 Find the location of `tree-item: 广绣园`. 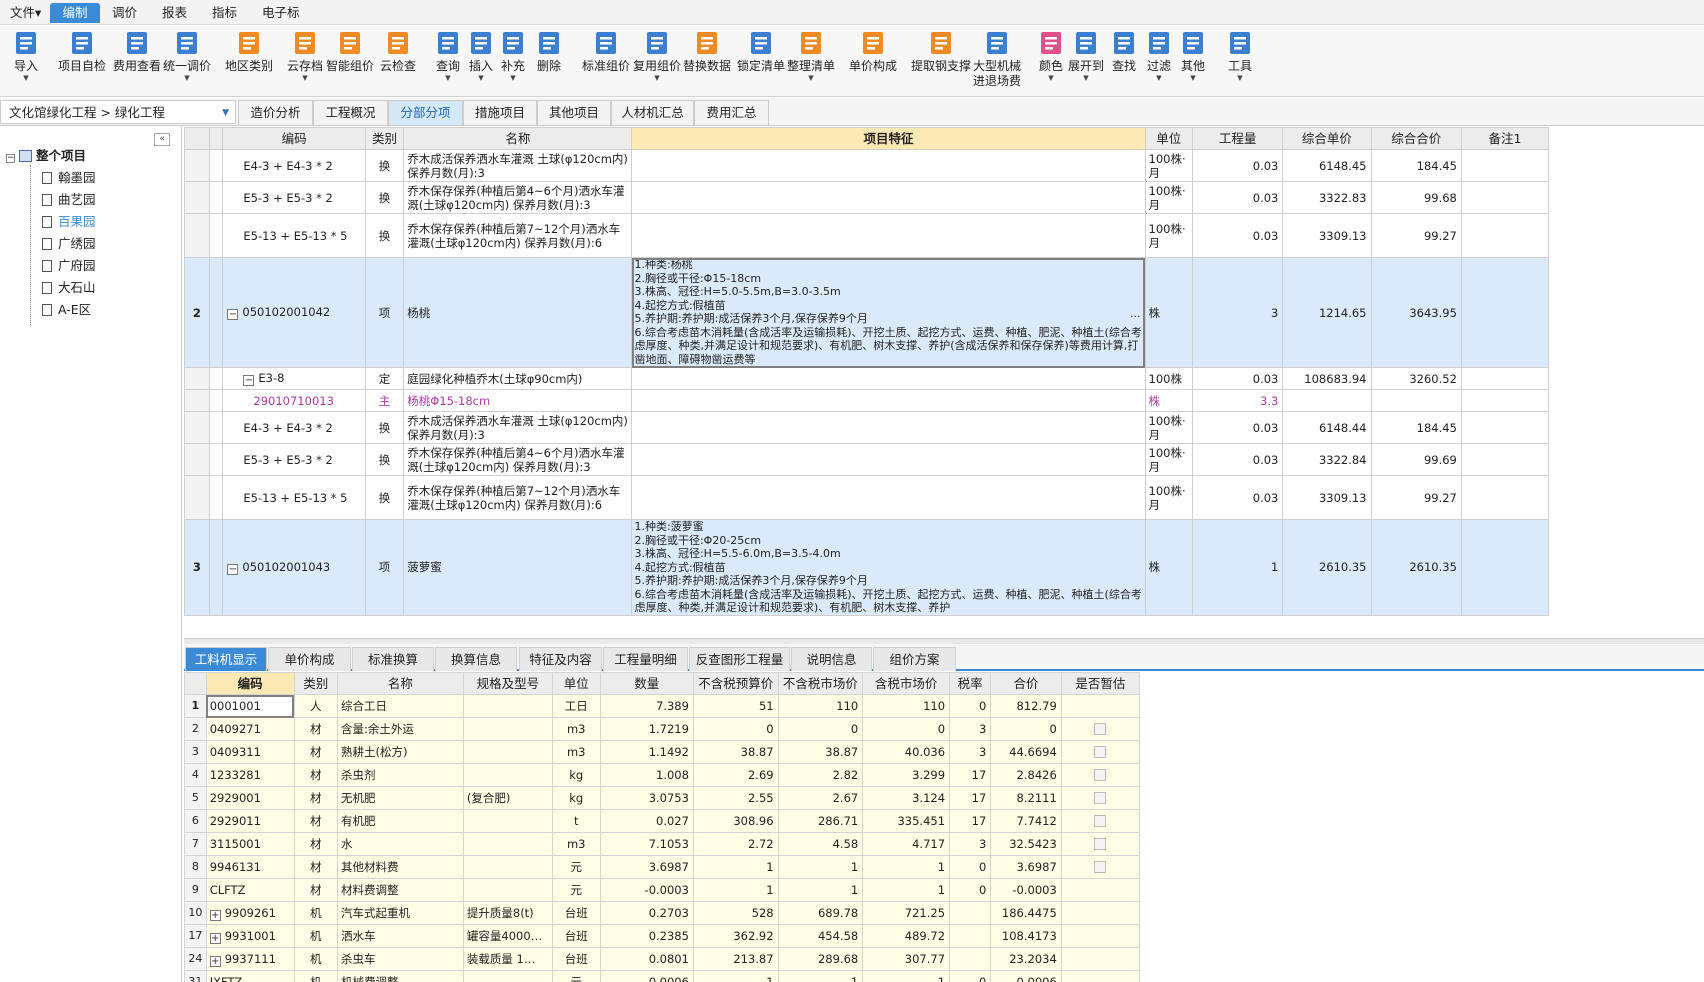

tree-item: 广绣园 is located at coordinates (69, 244).